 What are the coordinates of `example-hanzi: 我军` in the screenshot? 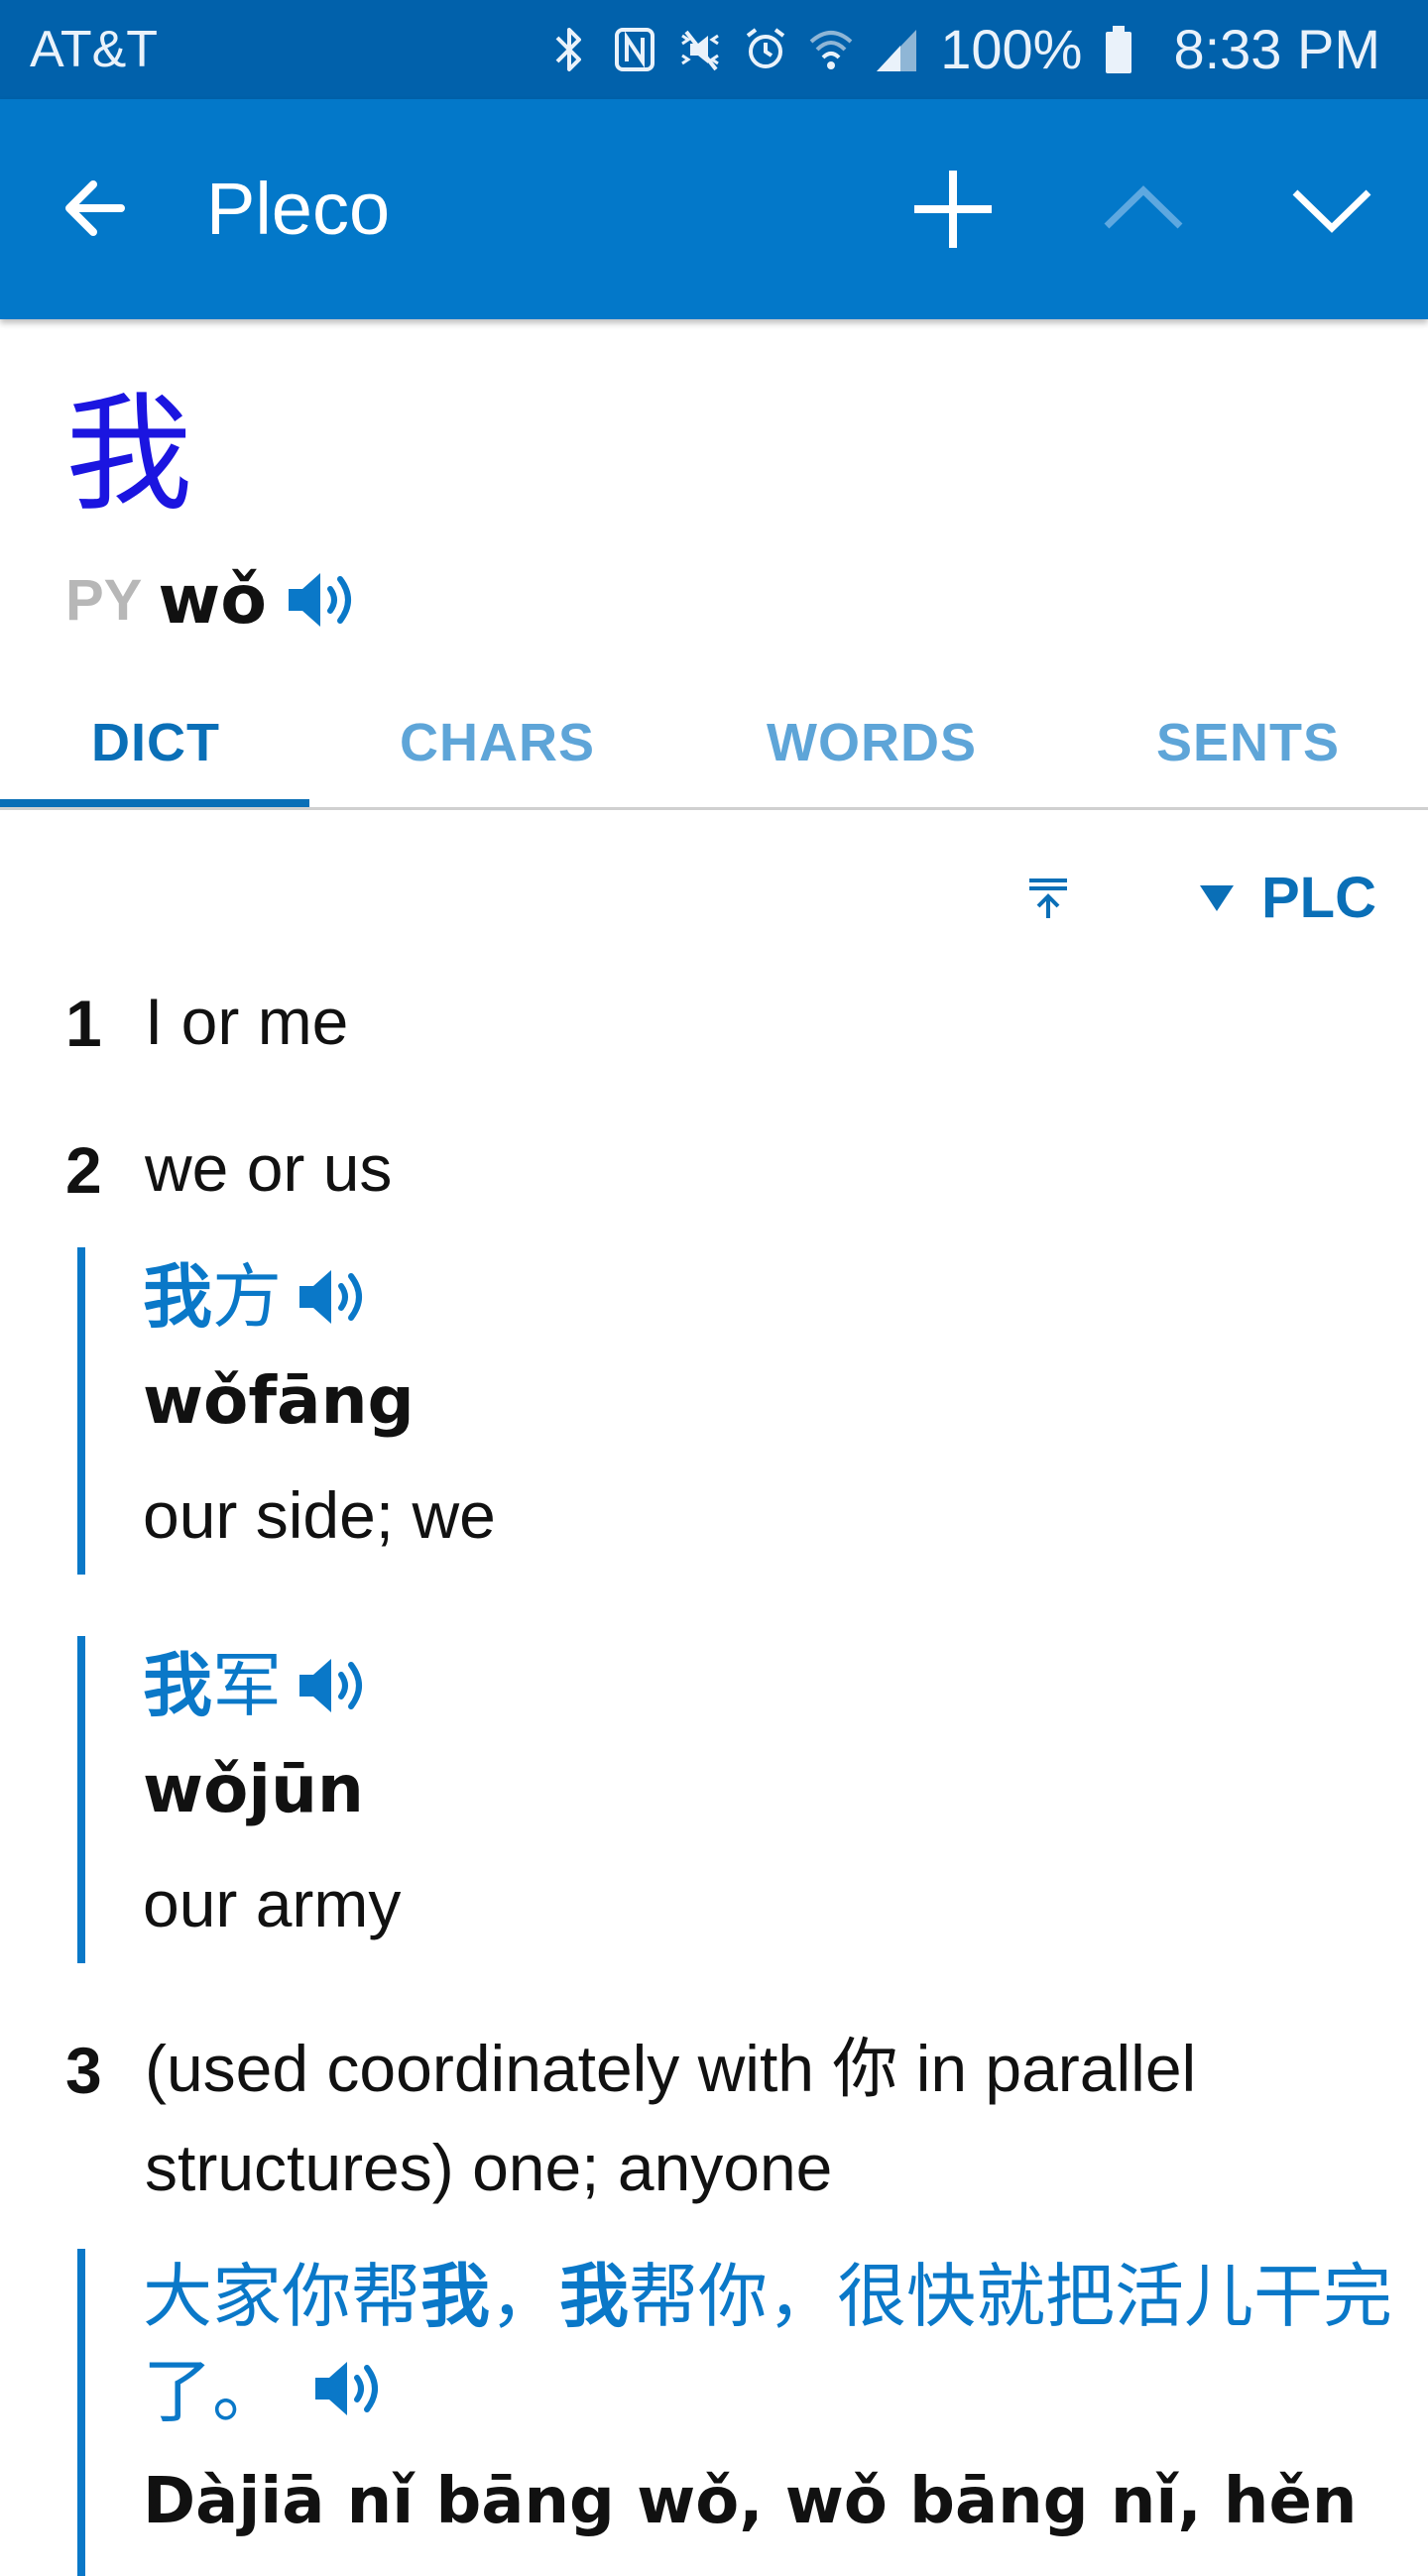 It's located at (272, 1686).